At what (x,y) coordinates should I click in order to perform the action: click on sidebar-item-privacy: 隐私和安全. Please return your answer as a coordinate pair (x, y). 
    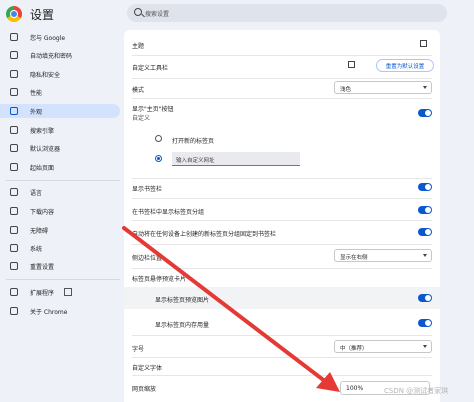
    Looking at the image, I should click on (60, 74).